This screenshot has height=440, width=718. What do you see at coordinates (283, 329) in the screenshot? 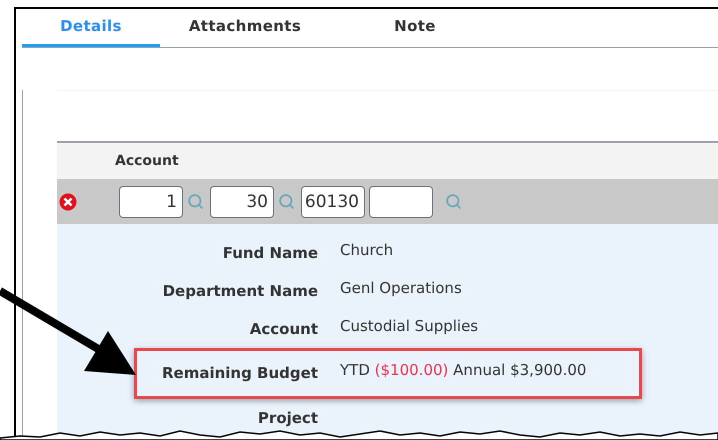
I see `field-label: Account` at bounding box center [283, 329].